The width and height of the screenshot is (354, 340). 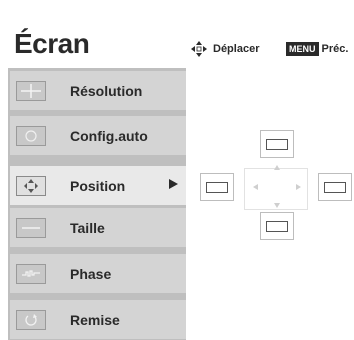 What do you see at coordinates (87, 227) in the screenshot?
I see `menu-item-label: Taille` at bounding box center [87, 227].